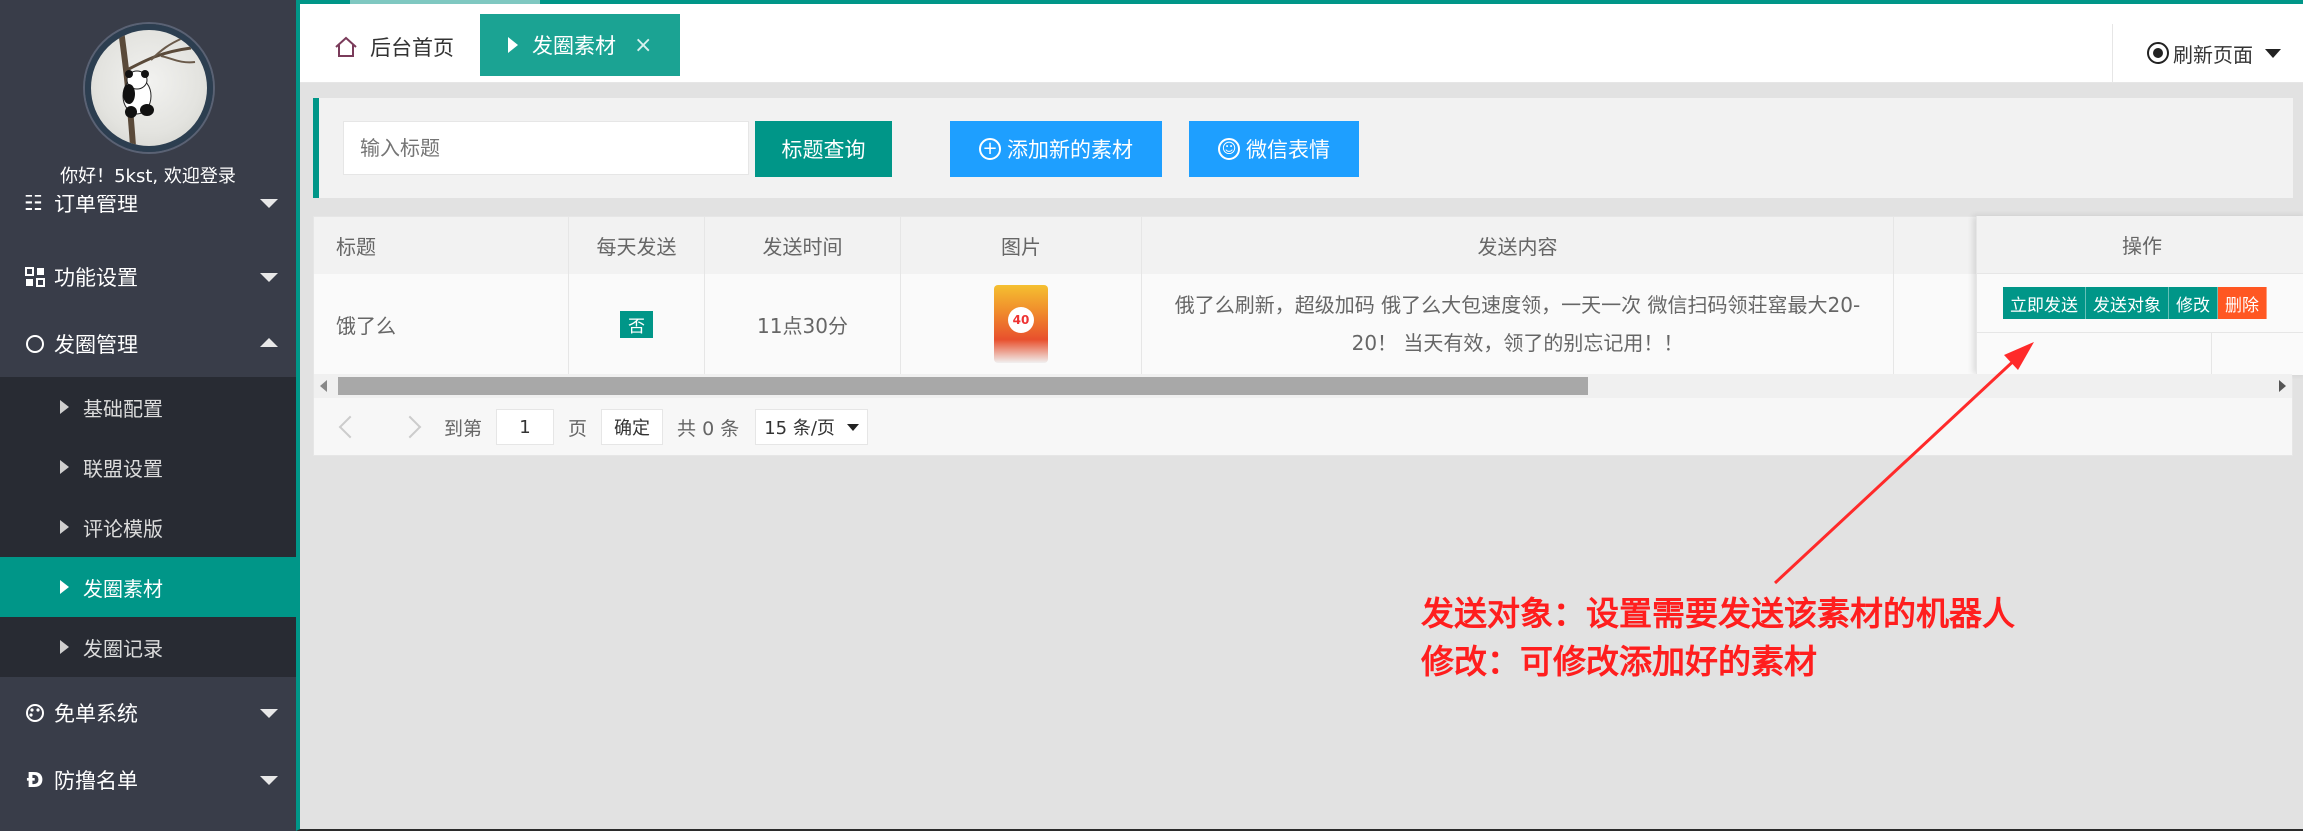 This screenshot has height=831, width=2303. What do you see at coordinates (803, 324) in the screenshot?
I see `cell-time: 11点30分` at bounding box center [803, 324].